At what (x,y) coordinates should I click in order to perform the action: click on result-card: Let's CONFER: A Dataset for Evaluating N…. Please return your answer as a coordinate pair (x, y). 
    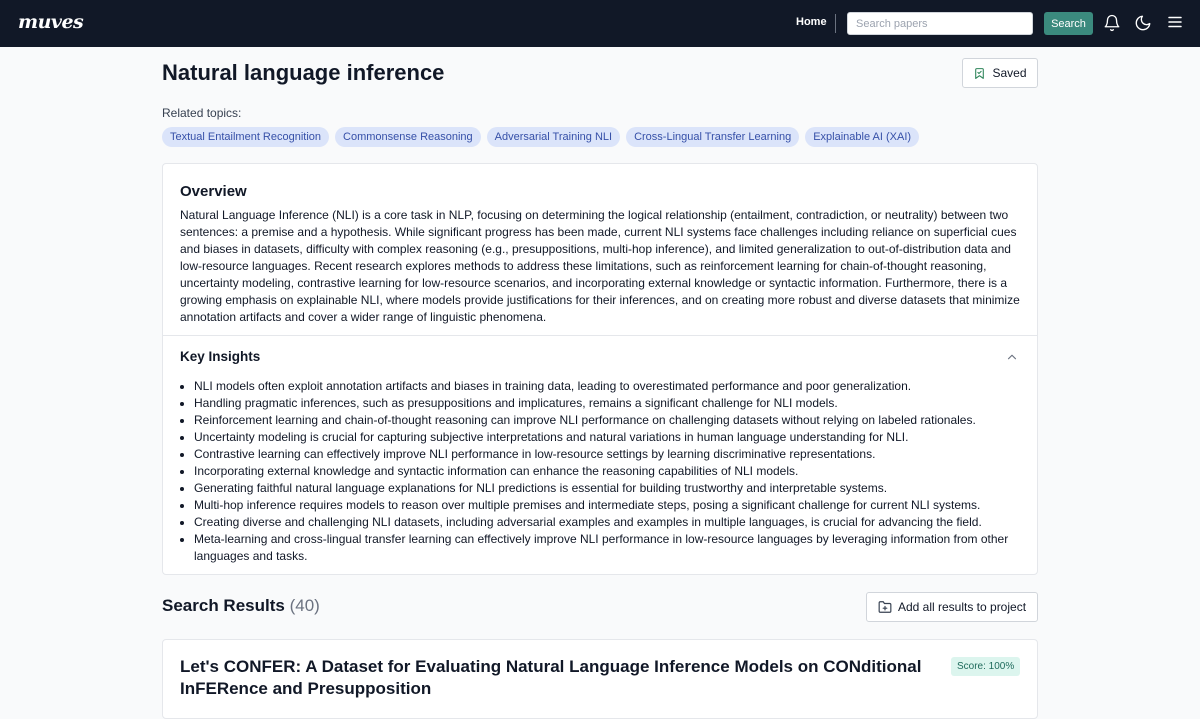
    Looking at the image, I should click on (600, 679).